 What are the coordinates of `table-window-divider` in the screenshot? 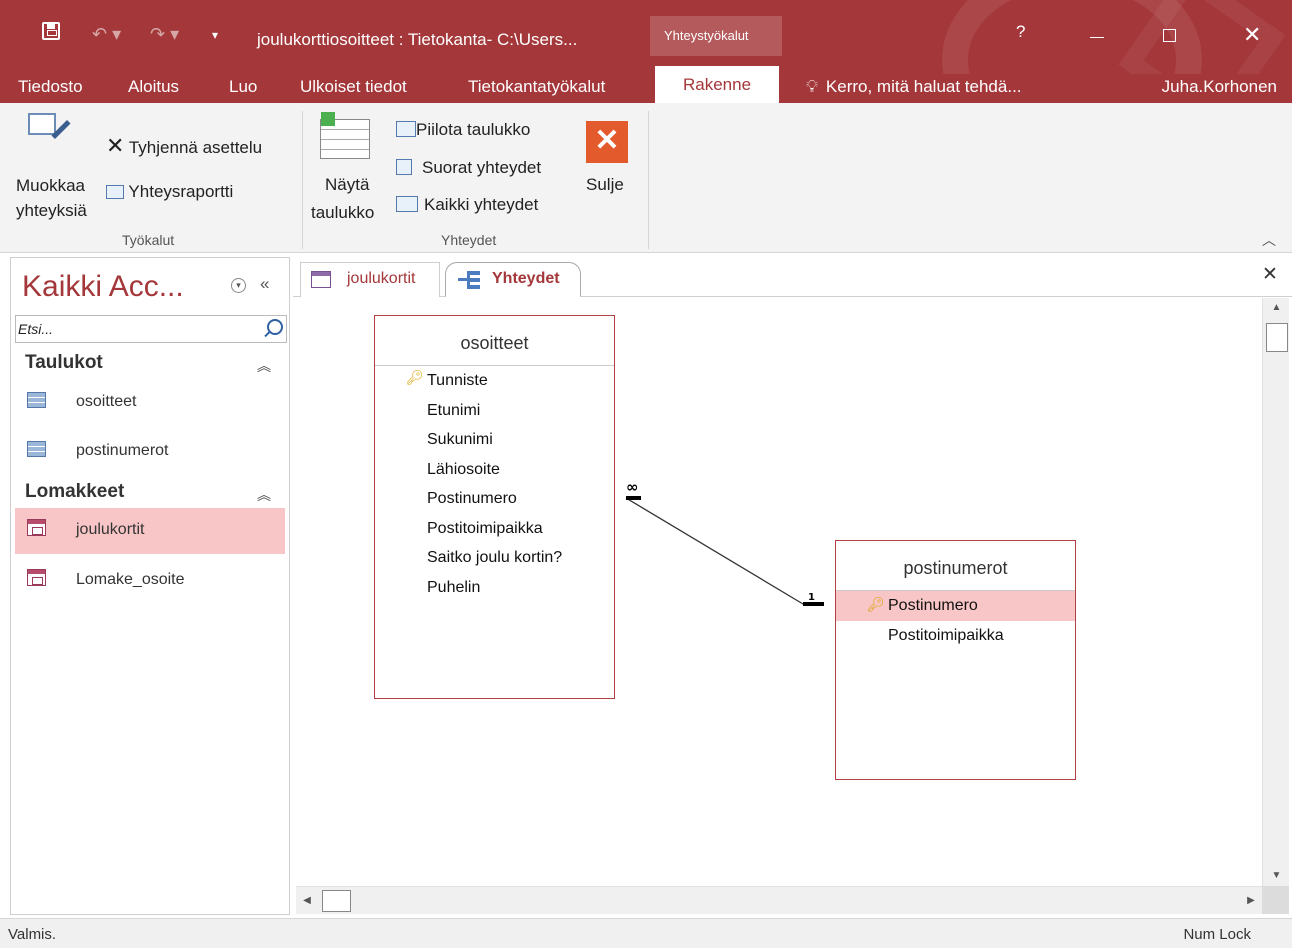 It's located at (494, 365).